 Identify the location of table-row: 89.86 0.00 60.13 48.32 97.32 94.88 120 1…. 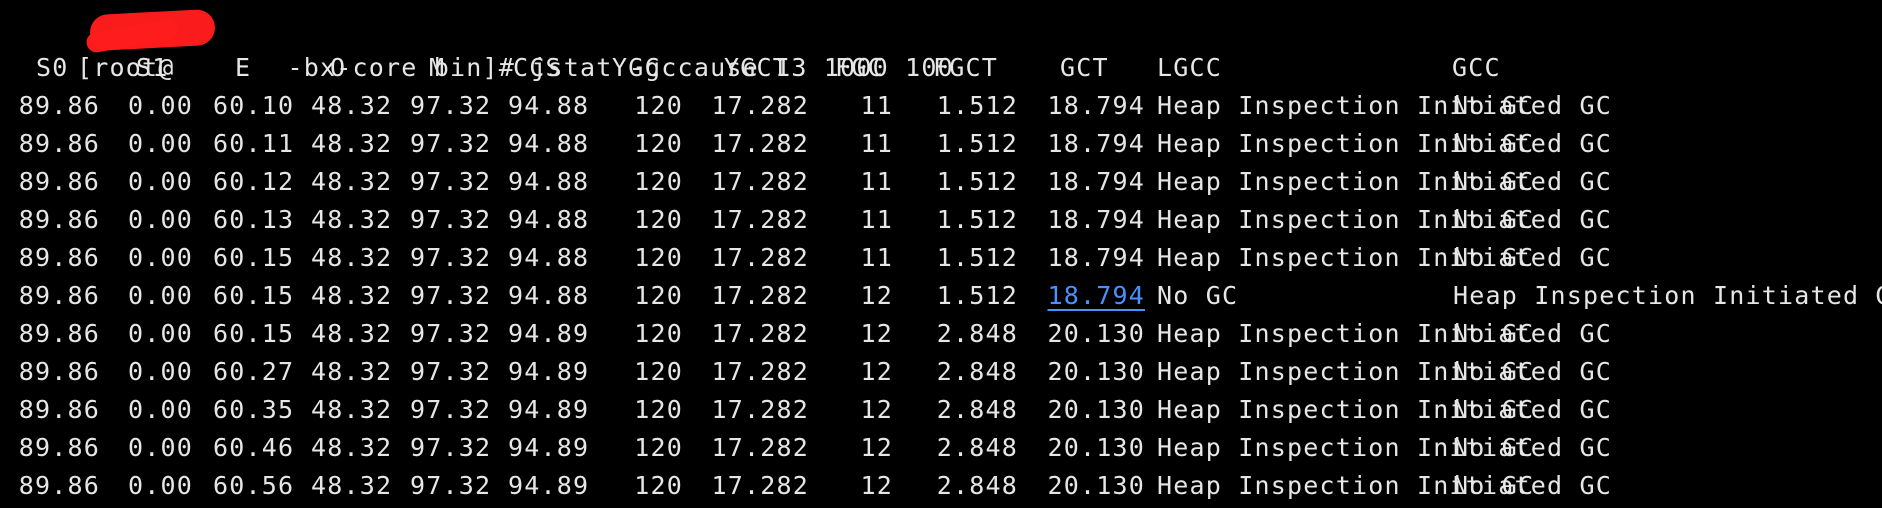
(941, 220).